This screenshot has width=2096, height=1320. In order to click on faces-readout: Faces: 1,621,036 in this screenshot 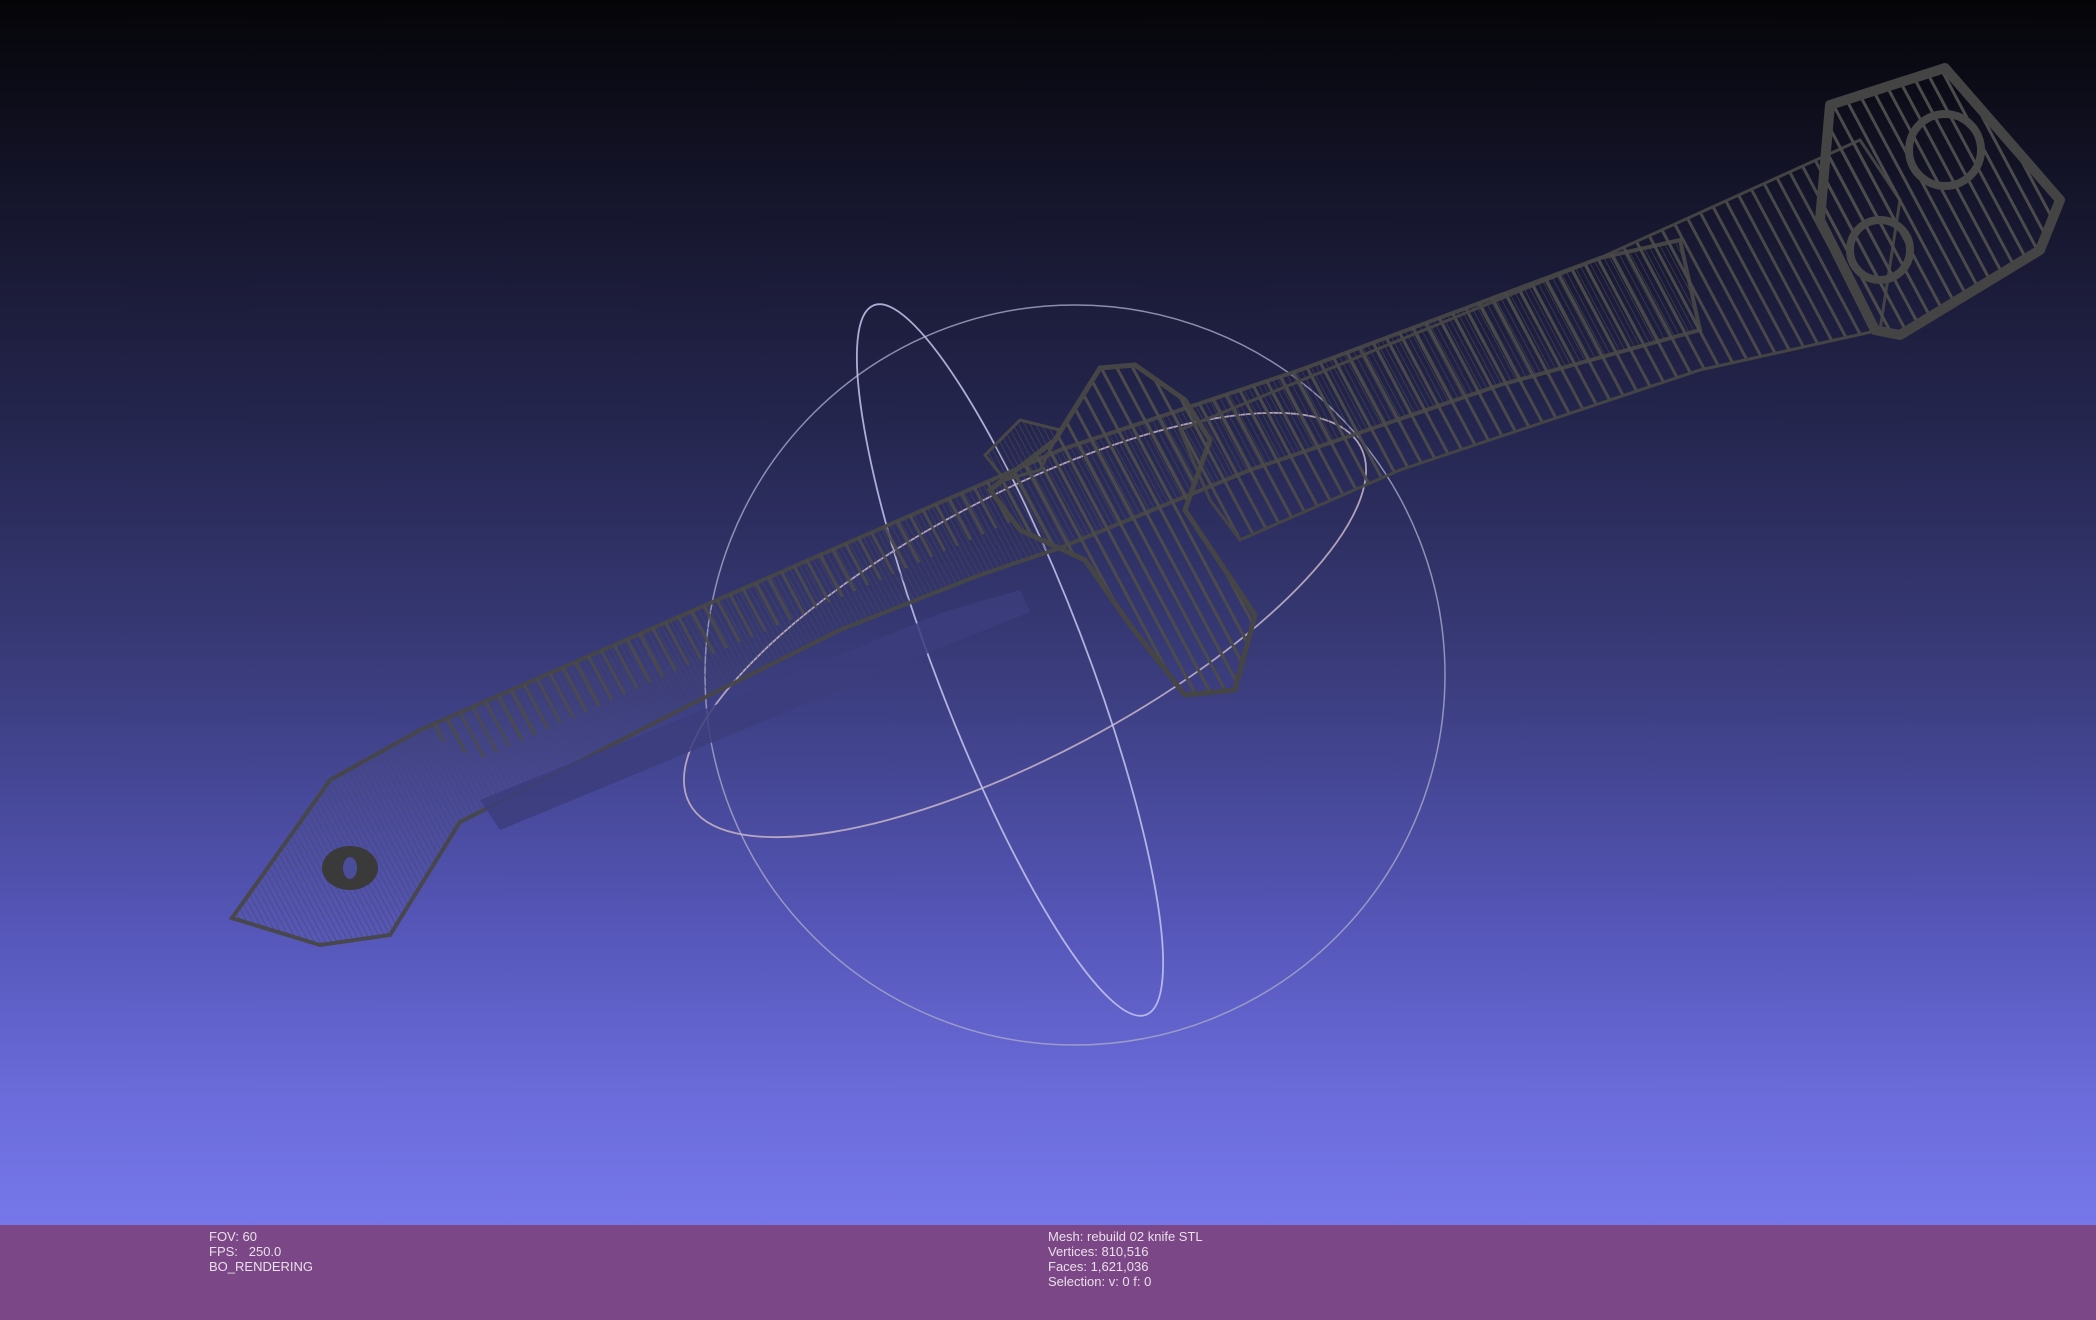, I will do `click(1098, 1266)`.